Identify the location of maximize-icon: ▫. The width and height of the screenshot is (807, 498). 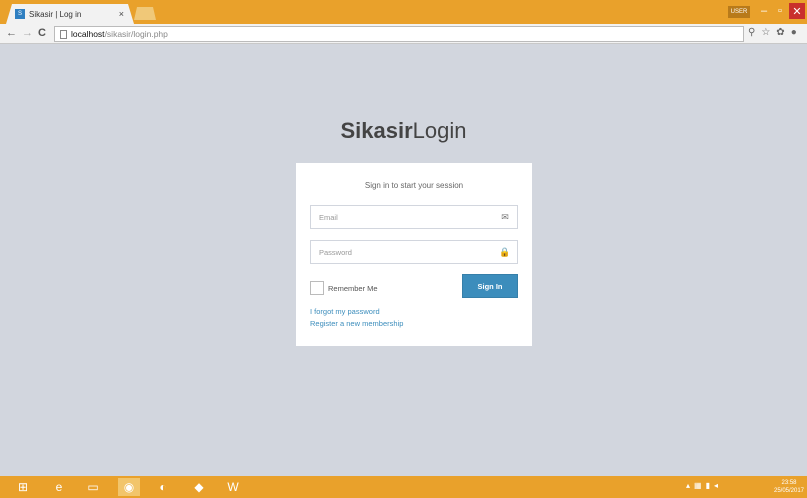
(780, 11).